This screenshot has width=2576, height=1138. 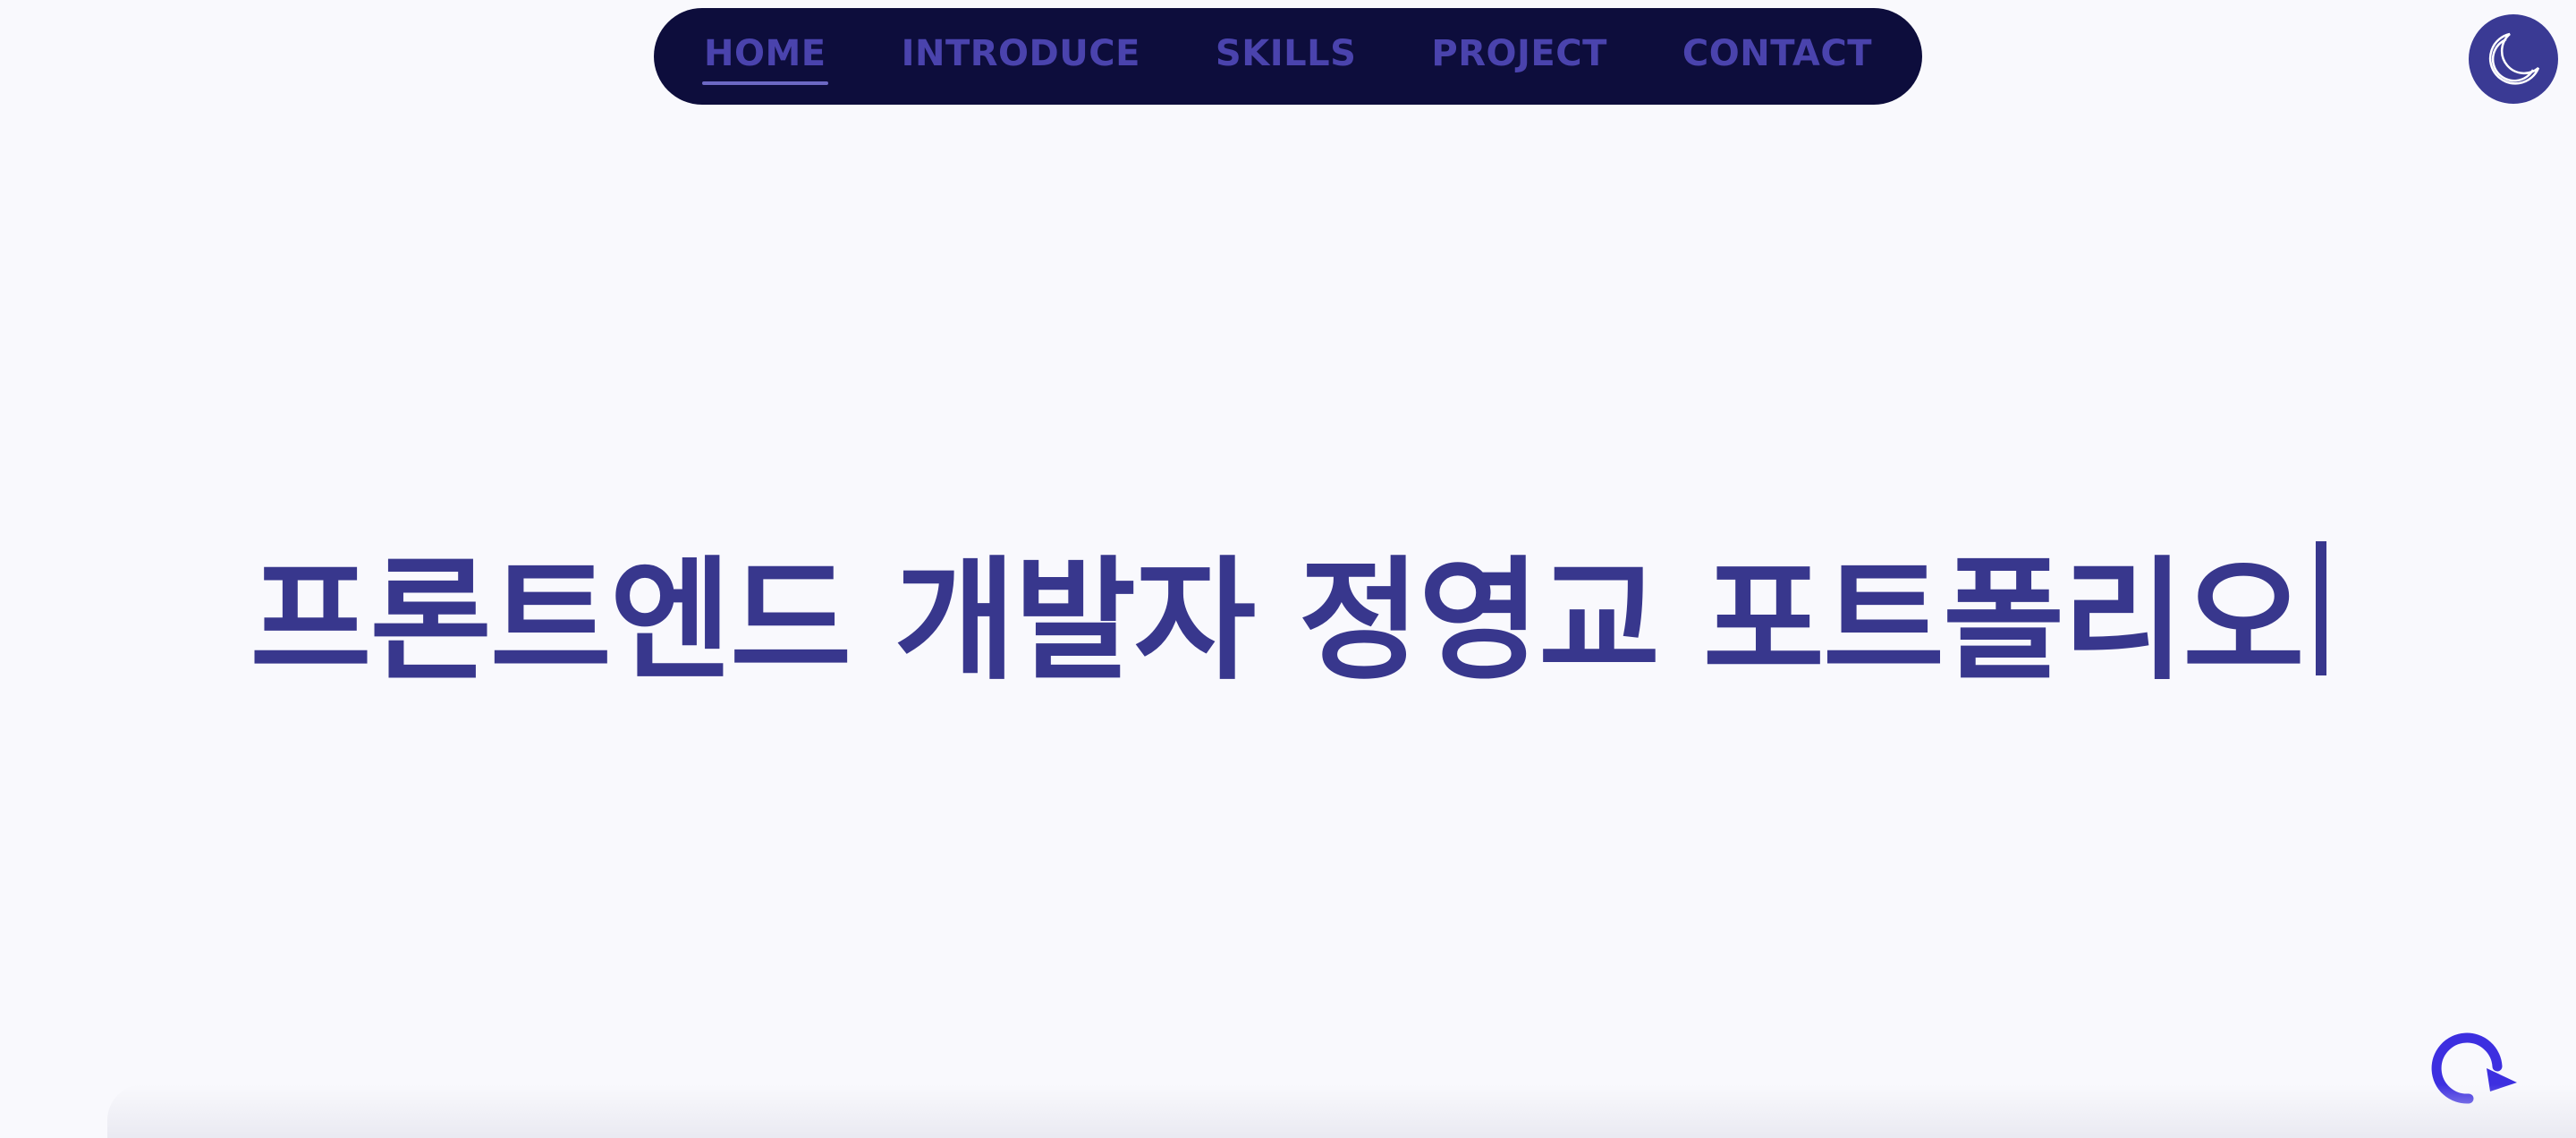 I want to click on hero-section: 프론트엔드 개발자 정영교 포트폴리오, so click(x=1288, y=613).